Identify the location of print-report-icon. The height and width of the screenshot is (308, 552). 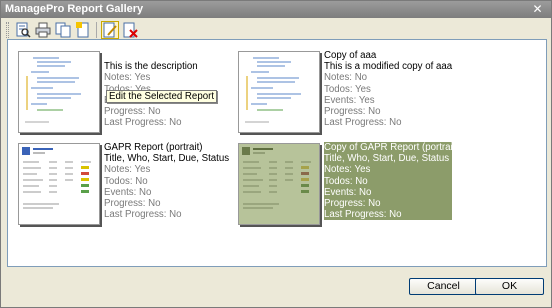
(43, 30).